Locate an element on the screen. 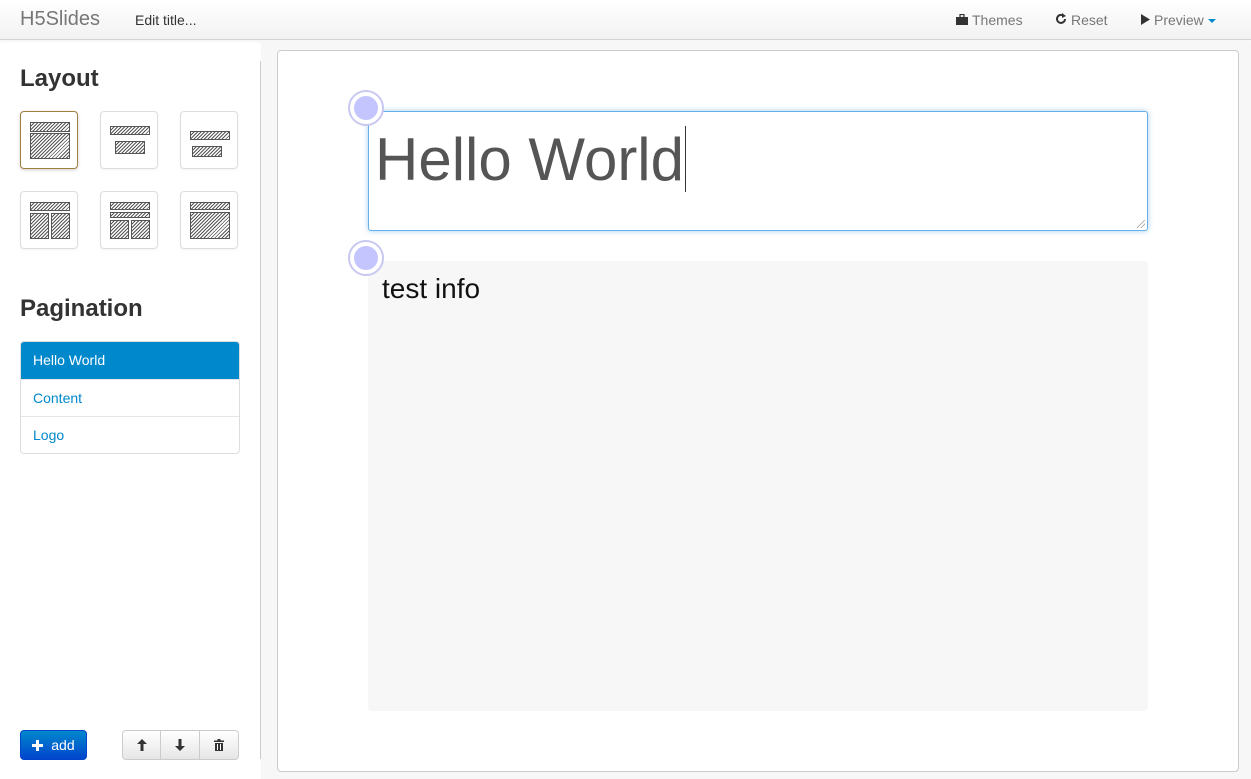 This screenshot has height=779, width=1251. layout-option-title-subtitle-alt is located at coordinates (209, 140).